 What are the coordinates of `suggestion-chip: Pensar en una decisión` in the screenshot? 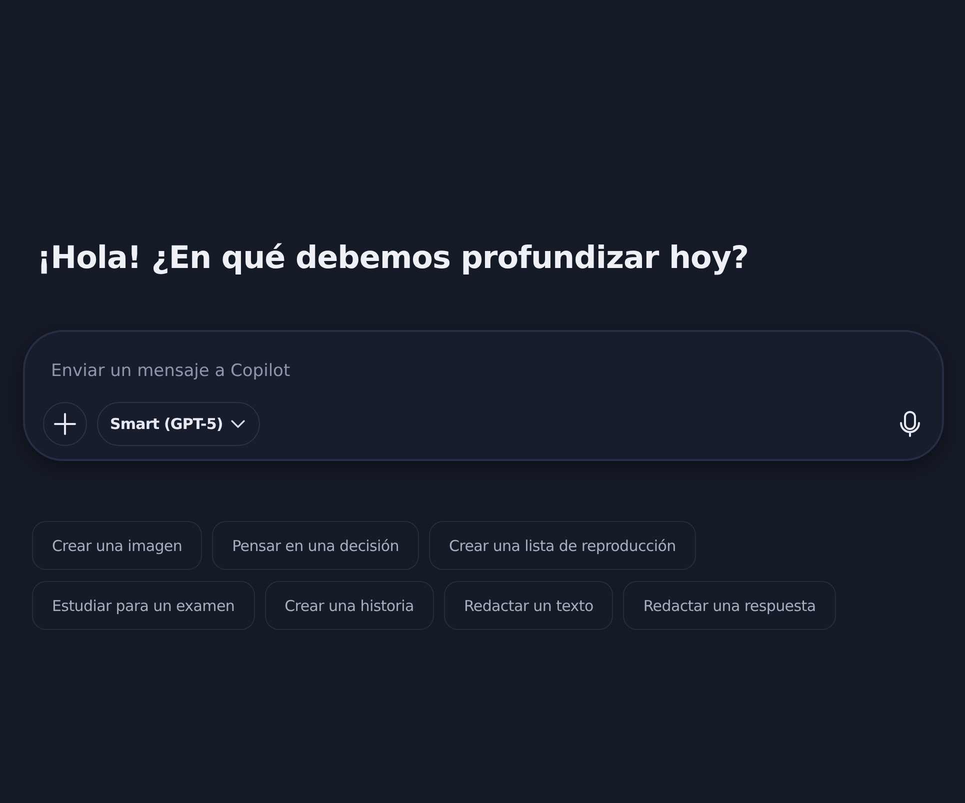 It's located at (315, 545).